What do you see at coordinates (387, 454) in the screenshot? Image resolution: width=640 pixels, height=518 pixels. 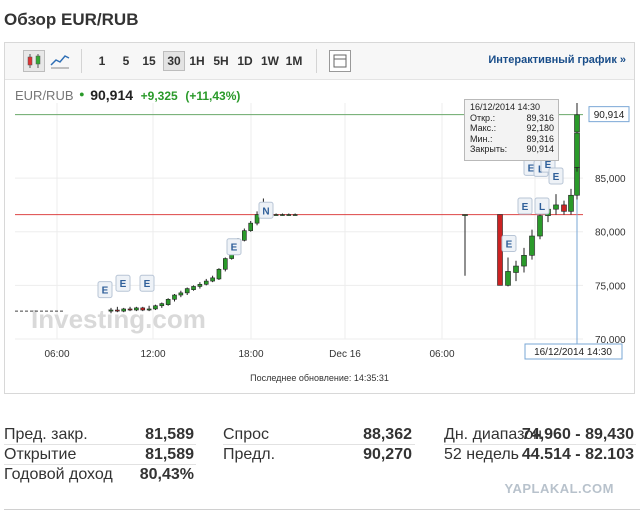 I see `stat-ask-value: 90,270` at bounding box center [387, 454].